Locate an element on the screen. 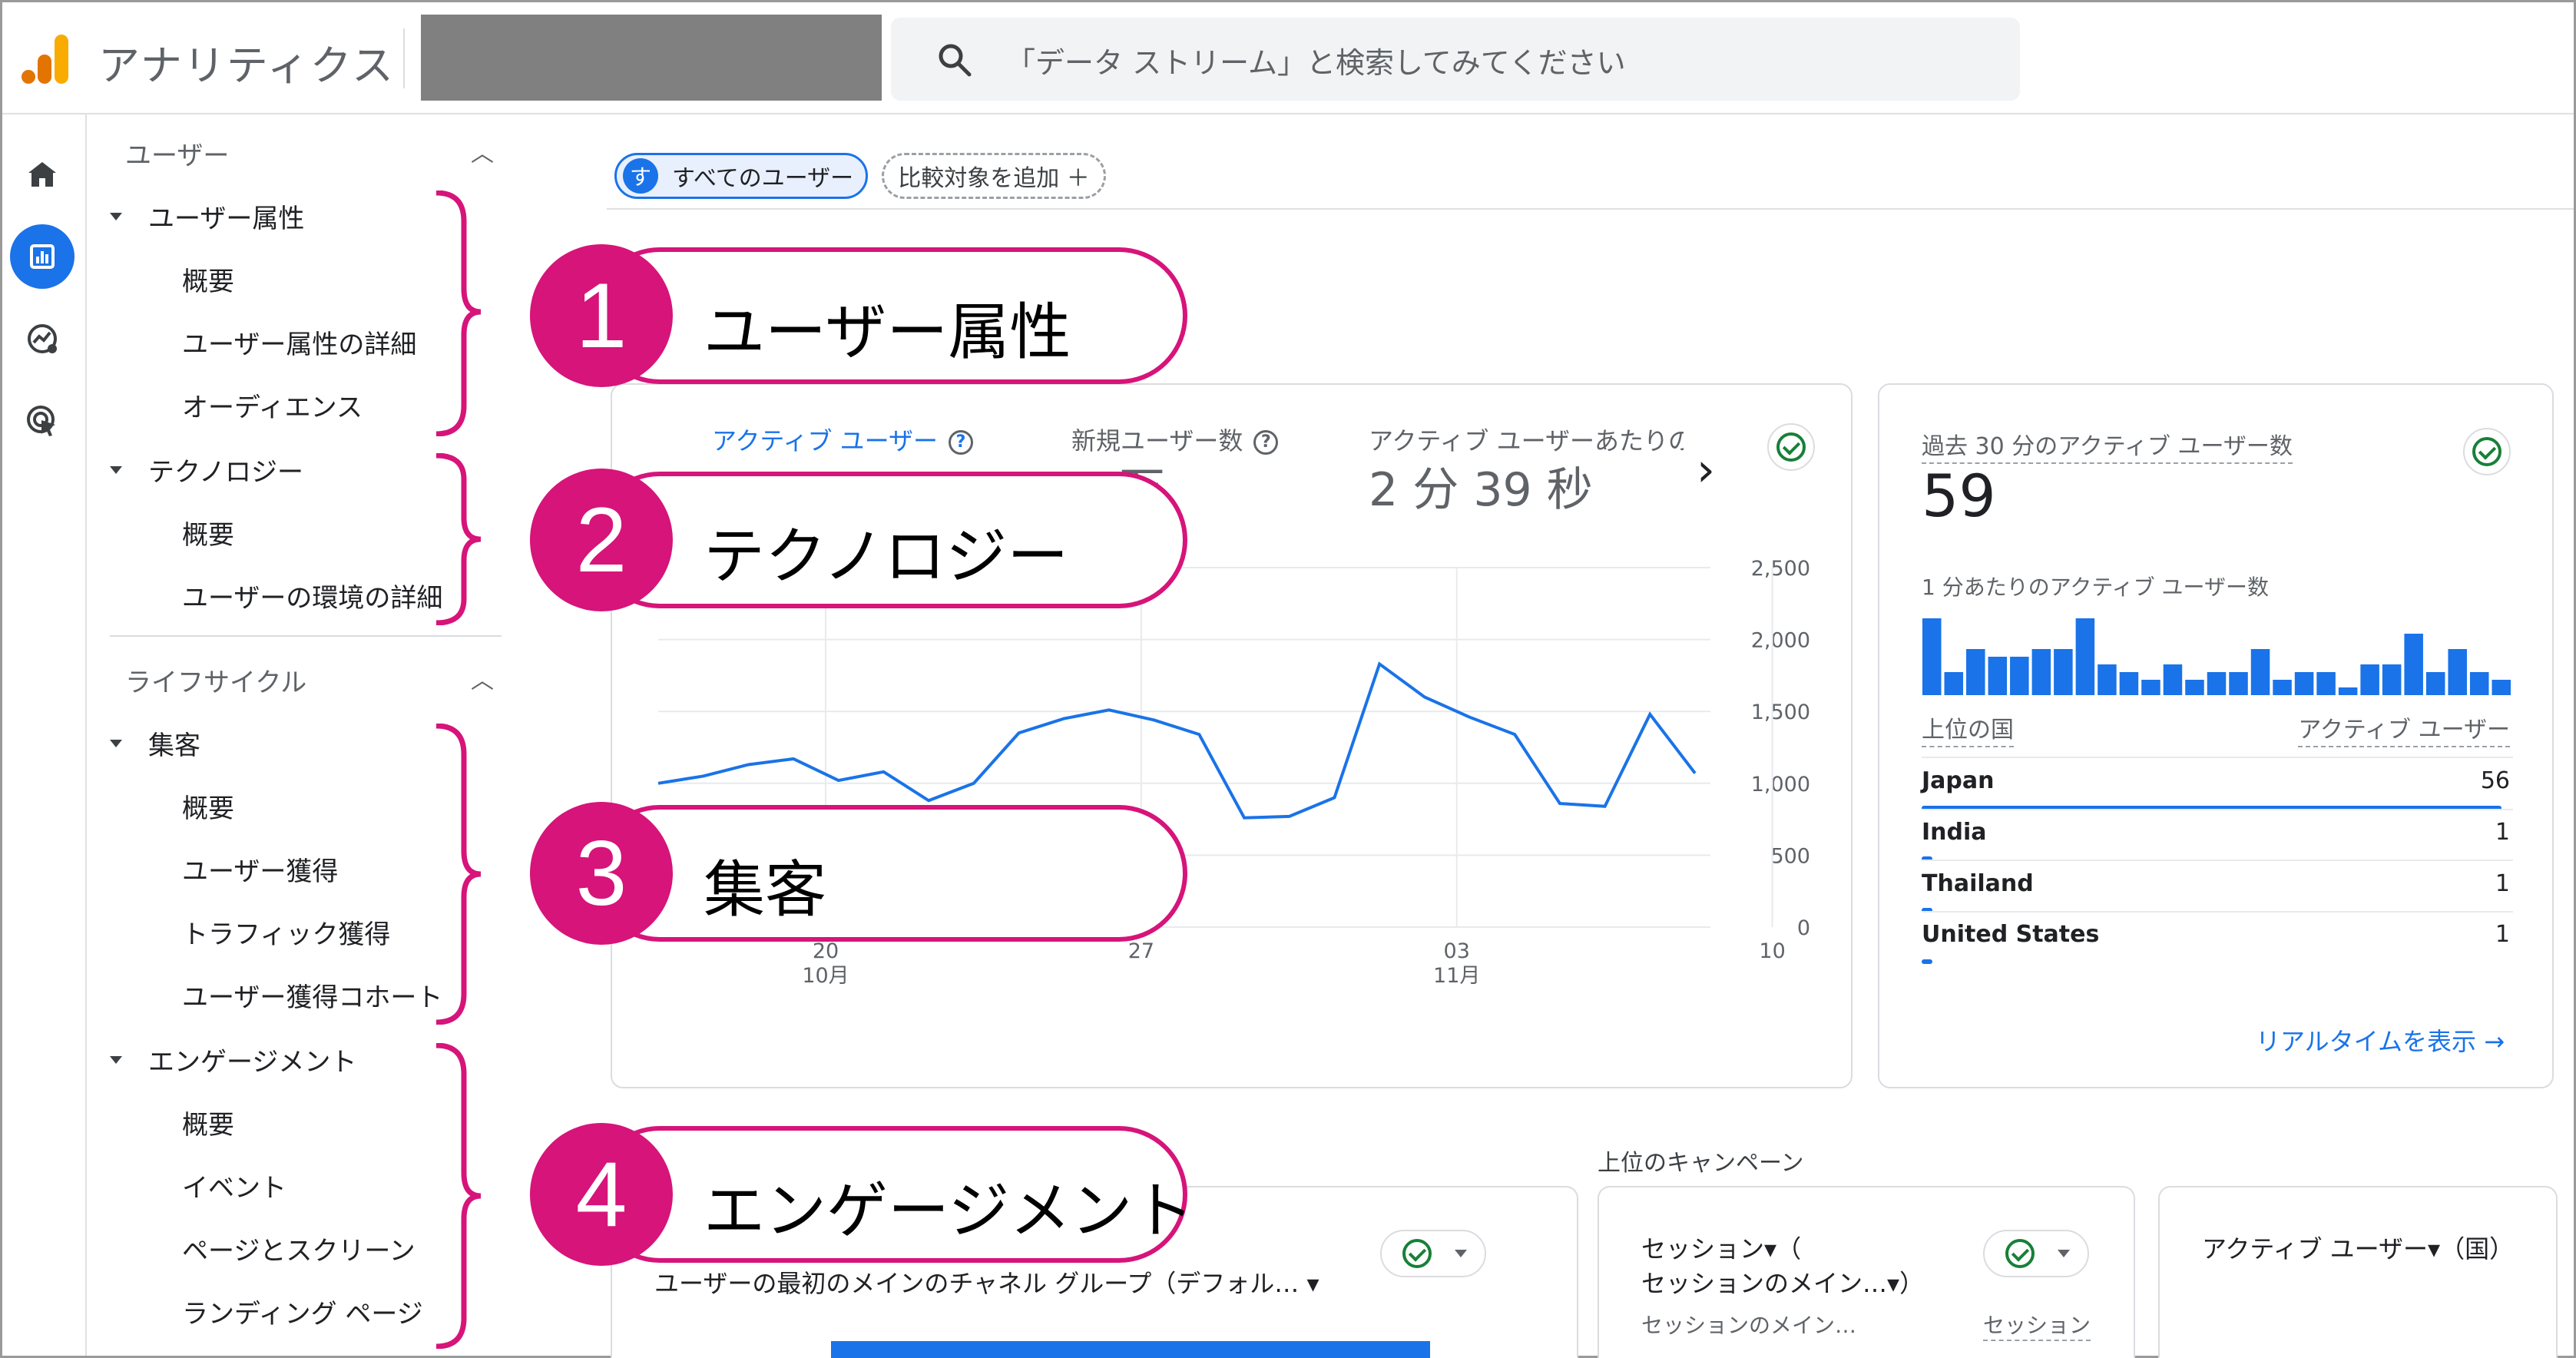  left-rail is located at coordinates (45, 735).